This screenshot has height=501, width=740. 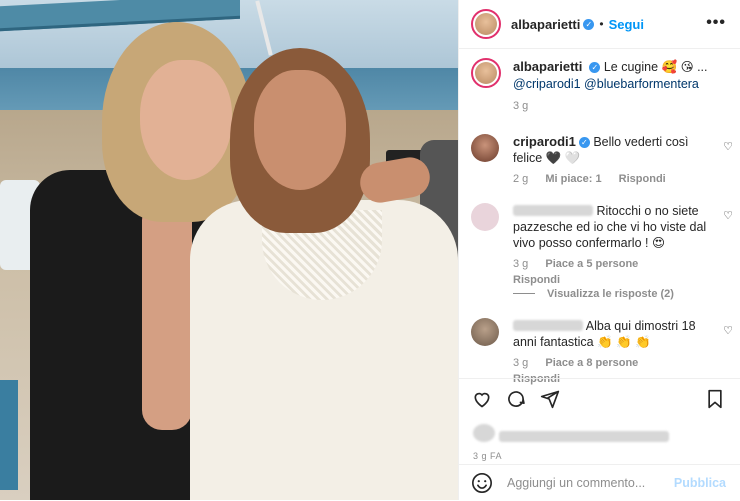 What do you see at coordinates (623, 106) in the screenshot?
I see `caption-meta: 3 g` at bounding box center [623, 106].